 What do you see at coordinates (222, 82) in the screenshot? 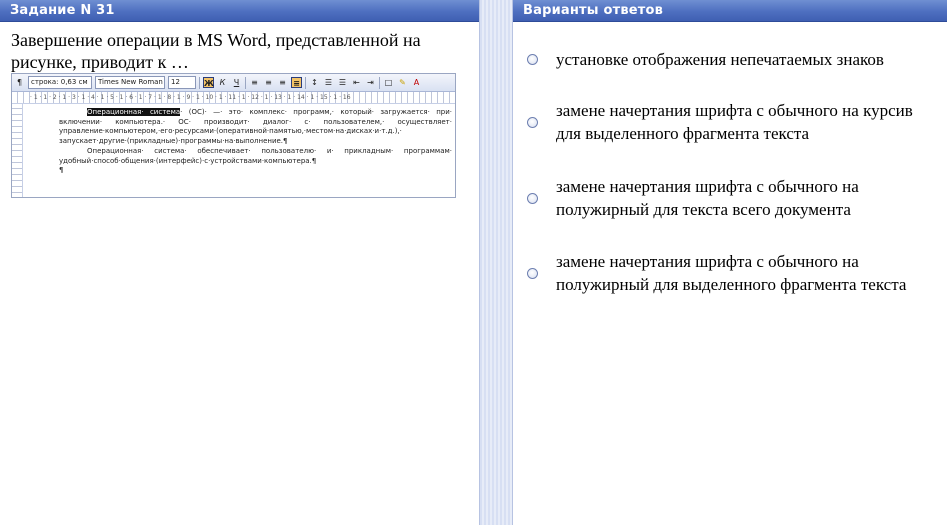
I see `word-italic-button: К` at bounding box center [222, 82].